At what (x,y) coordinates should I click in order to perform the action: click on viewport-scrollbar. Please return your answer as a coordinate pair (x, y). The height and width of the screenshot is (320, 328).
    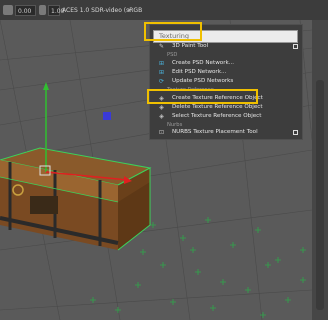
    Looking at the image, I should click on (320, 170).